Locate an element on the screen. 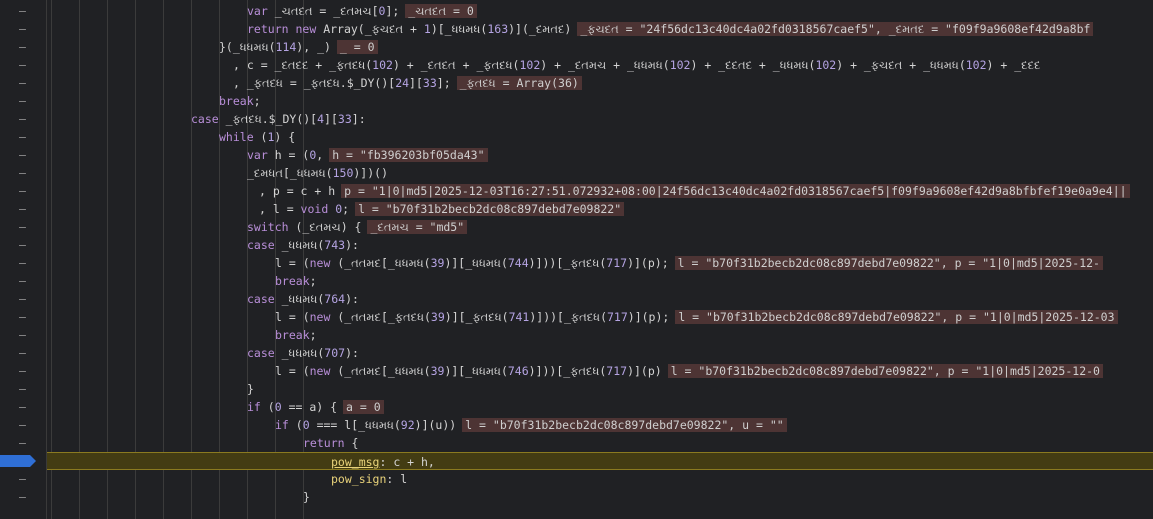  code-line: case _ફતદધ.$_DY()[4][33]: is located at coordinates (600, 119).